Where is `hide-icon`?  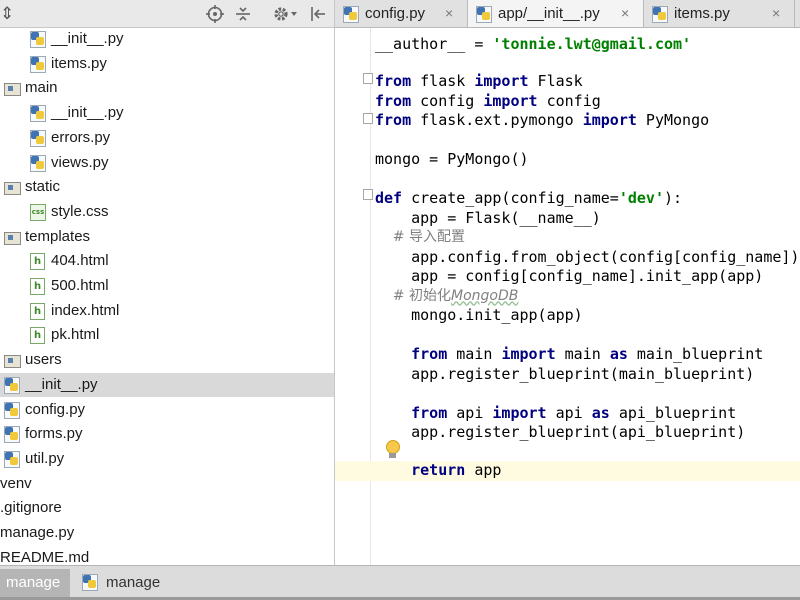
hide-icon is located at coordinates (318, 13).